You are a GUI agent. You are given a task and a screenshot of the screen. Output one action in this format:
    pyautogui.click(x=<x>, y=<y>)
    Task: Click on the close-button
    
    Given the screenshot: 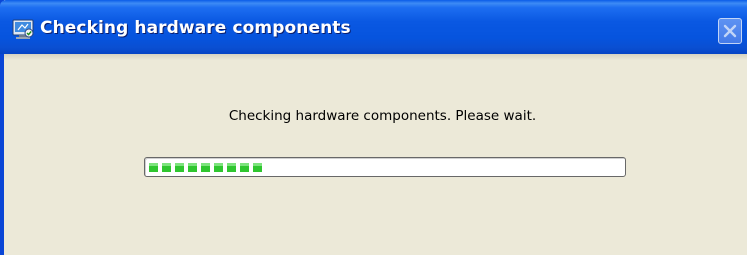 What is the action you would take?
    pyautogui.click(x=730, y=31)
    